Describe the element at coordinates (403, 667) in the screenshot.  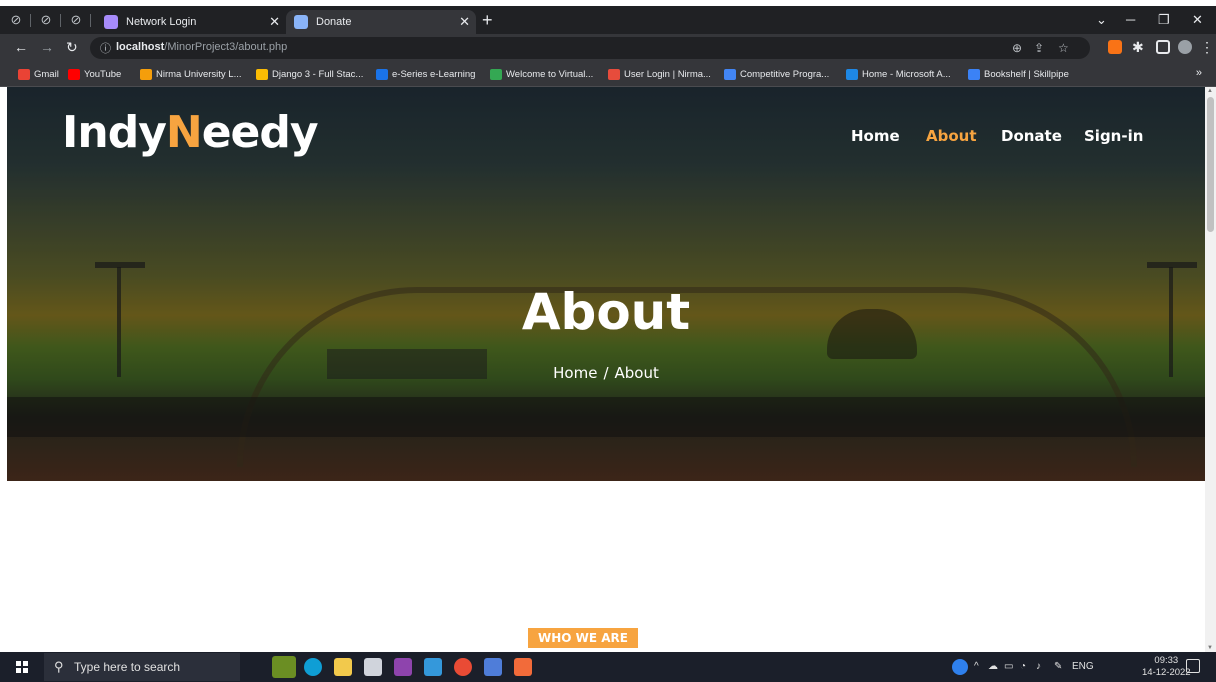
I see `visual-studio-icon` at that location.